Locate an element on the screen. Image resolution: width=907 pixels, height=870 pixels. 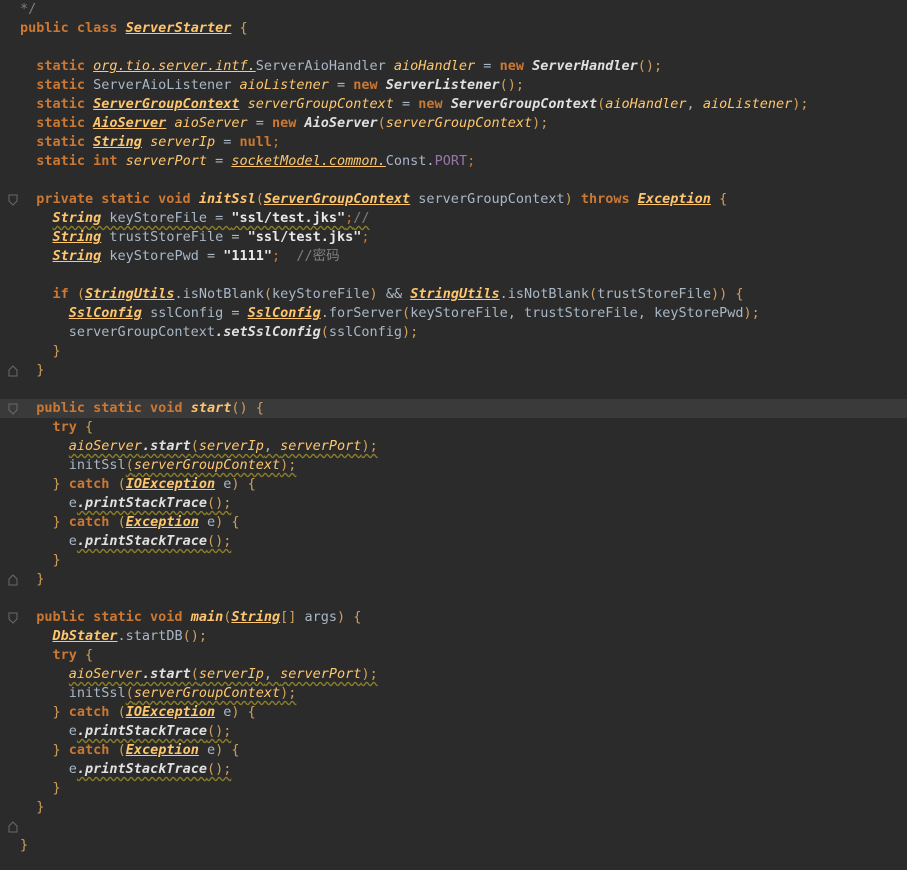
code-token: try is located at coordinates (53, 655).